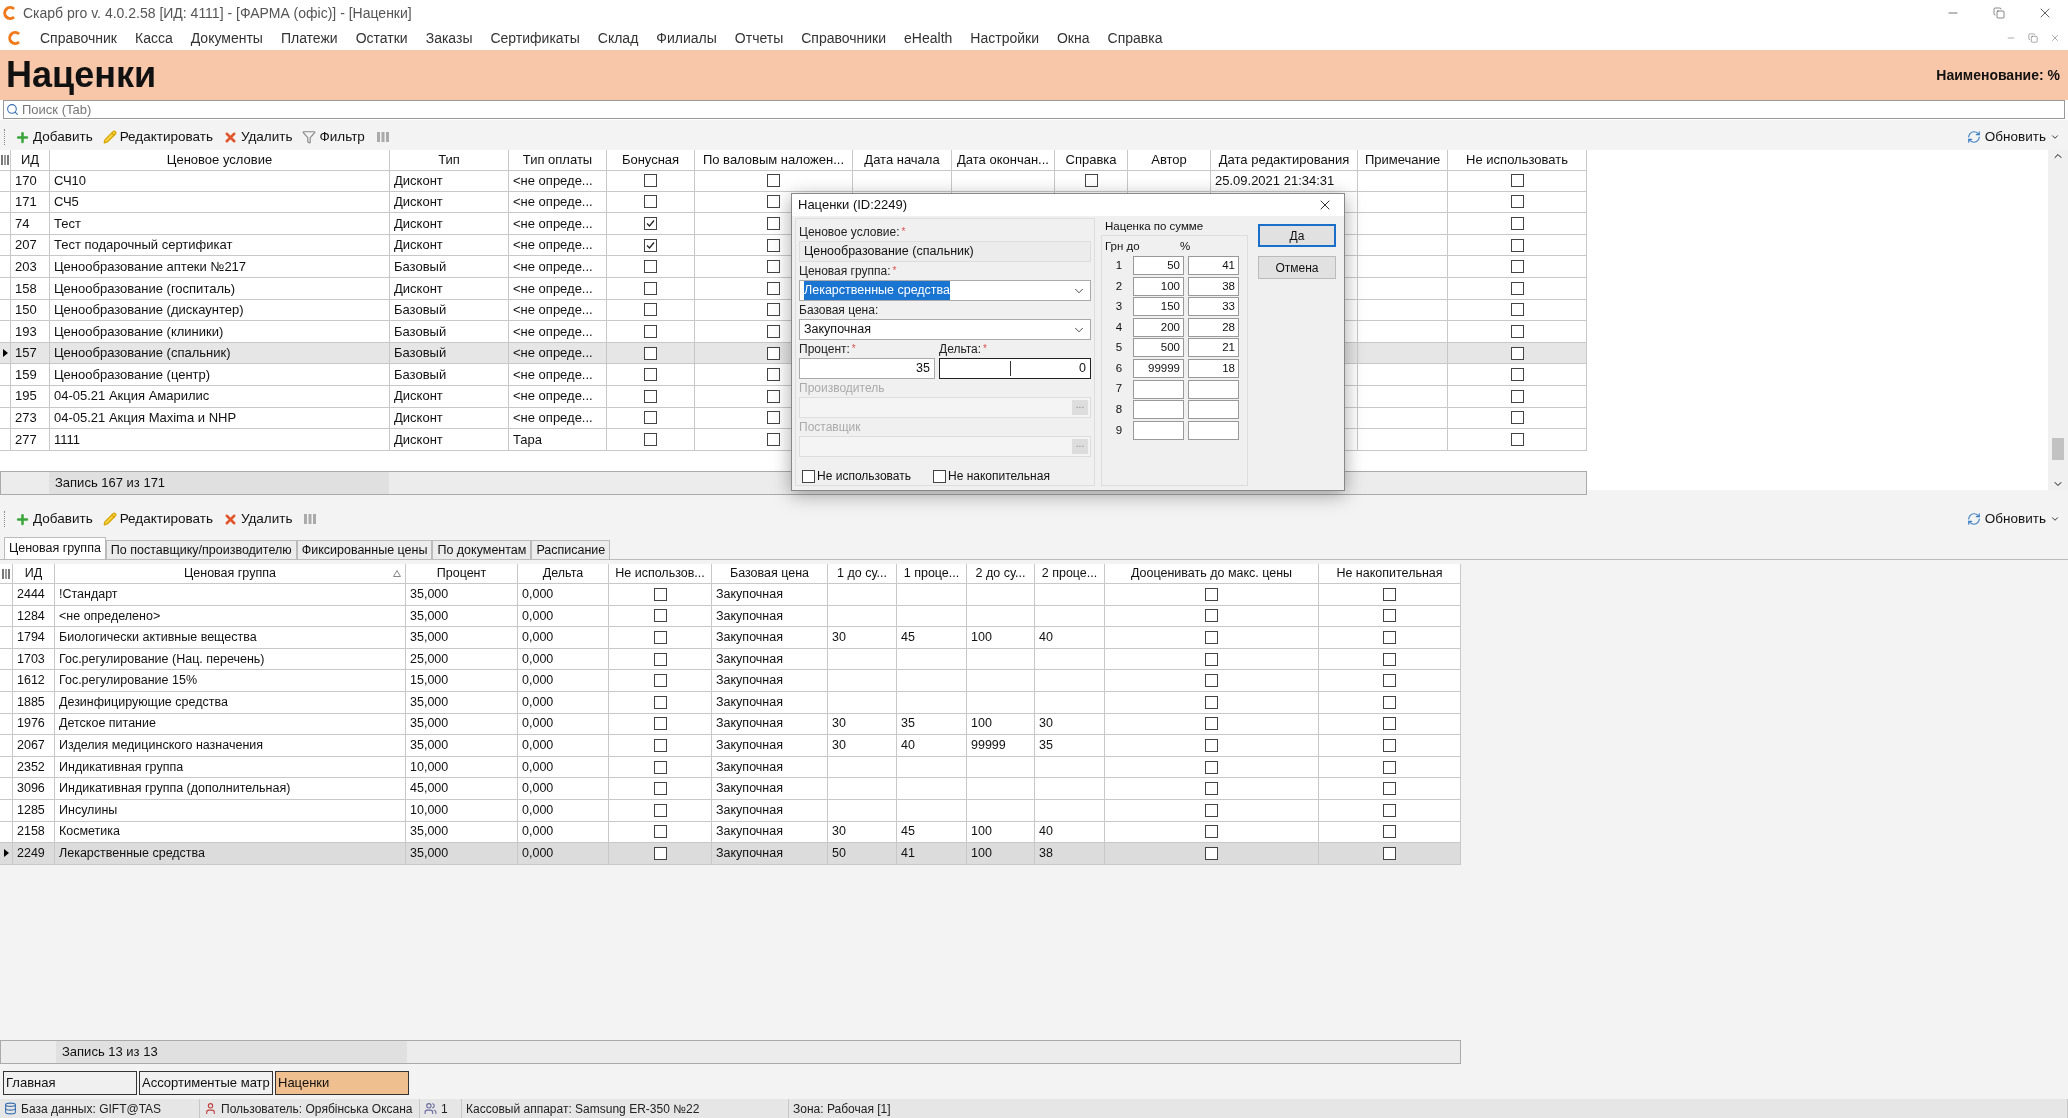  What do you see at coordinates (730, 854) in the screenshot?
I see `table-row: 2249 Лекарственные средства 35,000 0,000 Закупочная 50 41 100 38` at bounding box center [730, 854].